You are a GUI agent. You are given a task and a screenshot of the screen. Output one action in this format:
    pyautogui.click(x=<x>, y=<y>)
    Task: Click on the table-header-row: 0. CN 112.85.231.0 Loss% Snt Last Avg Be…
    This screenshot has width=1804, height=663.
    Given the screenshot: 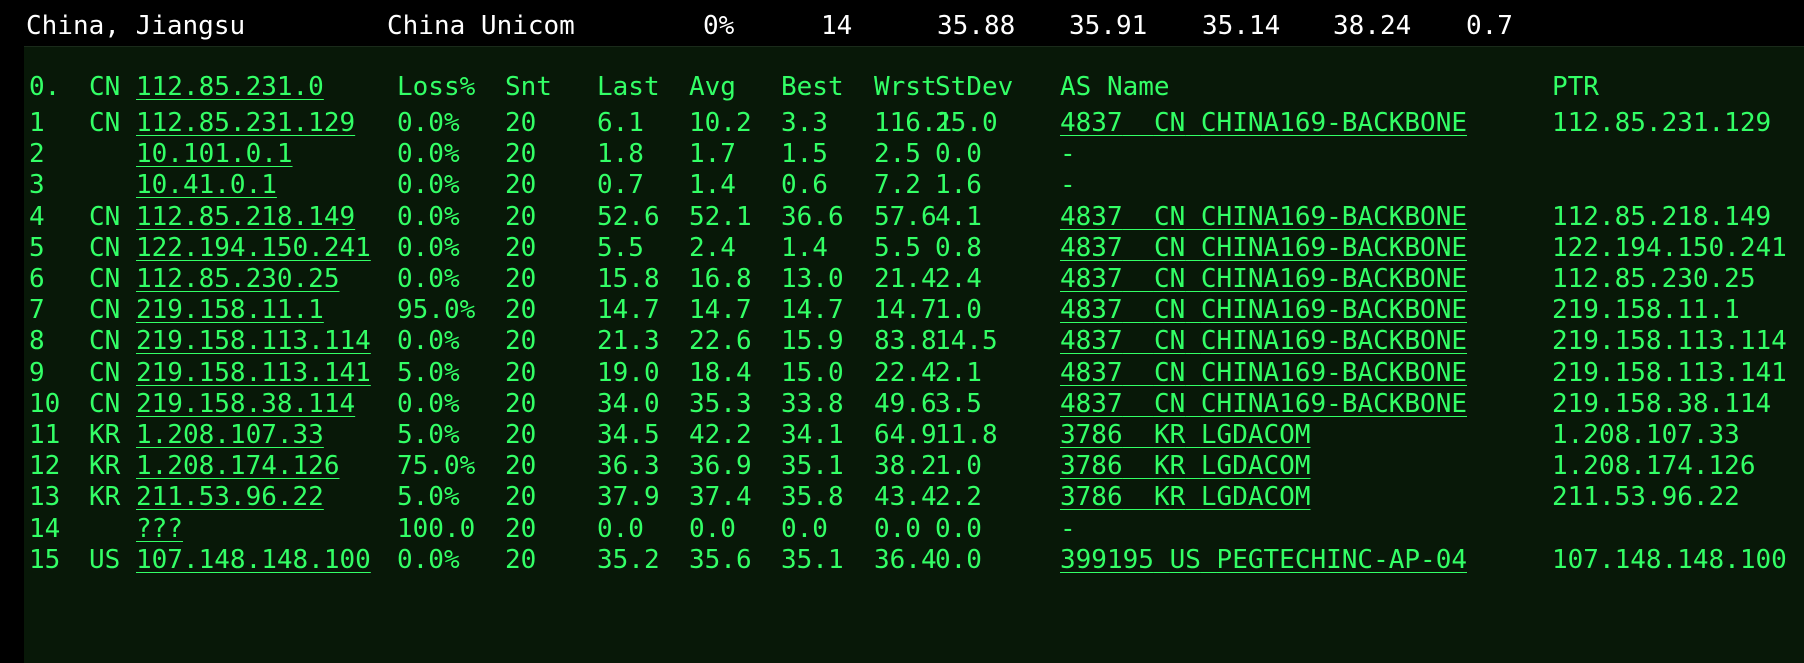 What is the action you would take?
    pyautogui.click(x=914, y=87)
    